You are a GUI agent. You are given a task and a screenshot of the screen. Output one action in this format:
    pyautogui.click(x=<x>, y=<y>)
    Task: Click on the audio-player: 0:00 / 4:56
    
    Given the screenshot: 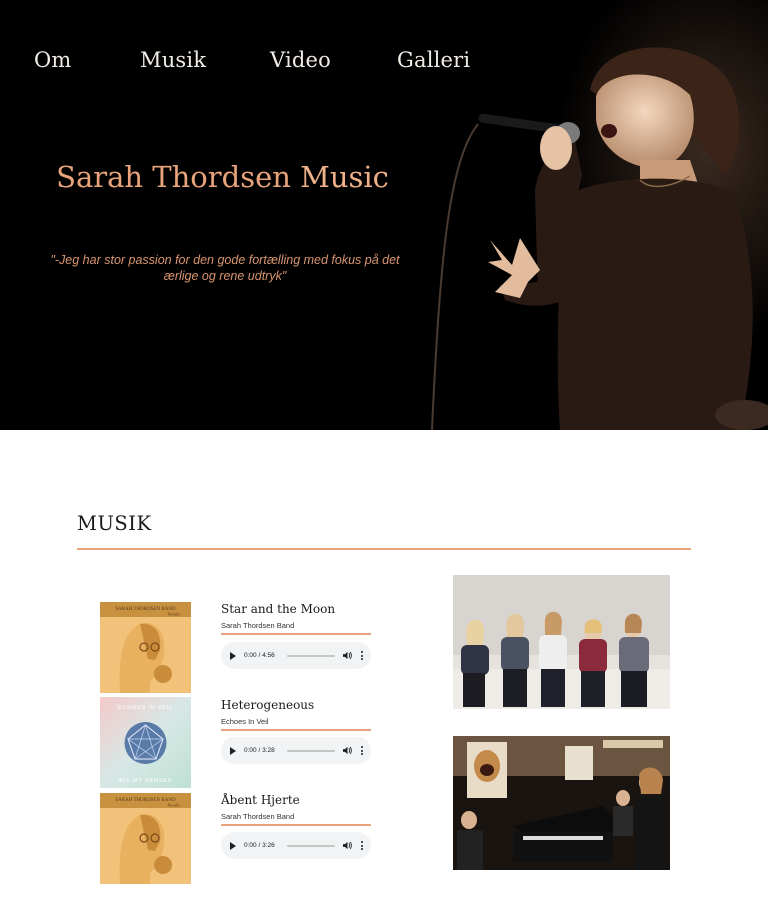 What is the action you would take?
    pyautogui.click(x=296, y=655)
    